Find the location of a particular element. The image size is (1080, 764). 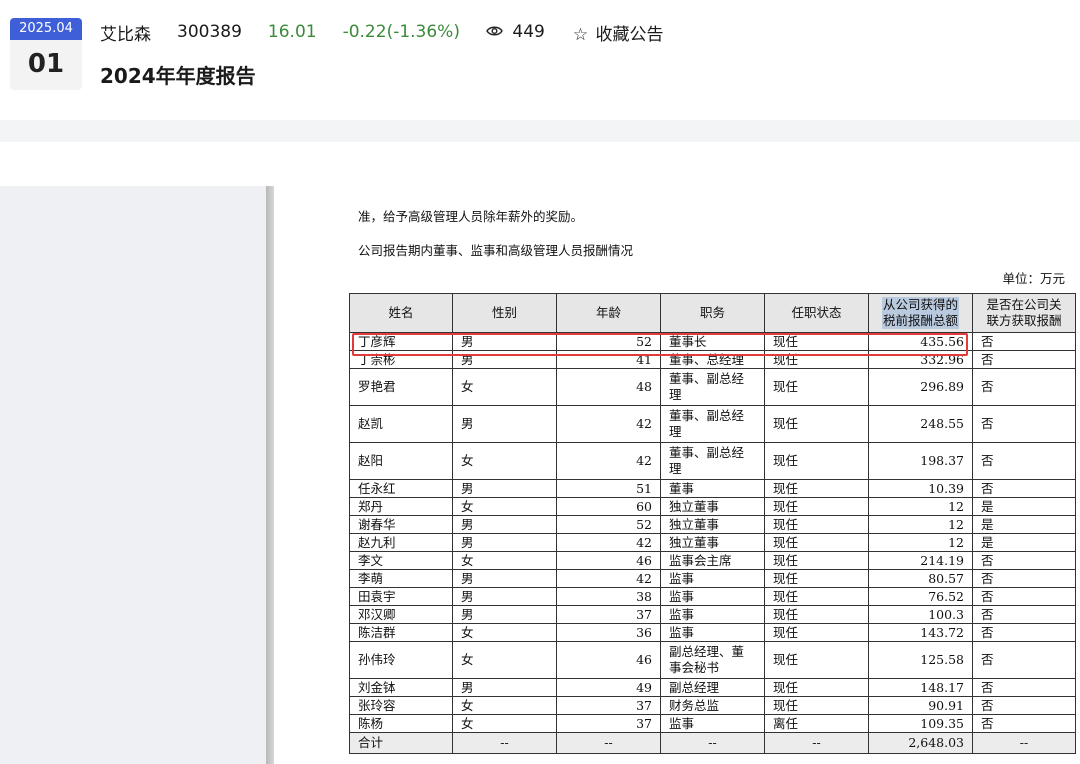

cell-name: 赵阳 is located at coordinates (401, 461).